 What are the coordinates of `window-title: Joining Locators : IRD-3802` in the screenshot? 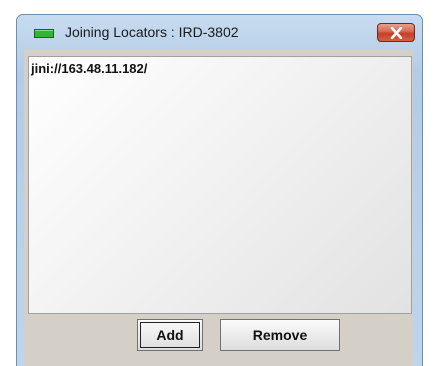 It's located at (152, 32).